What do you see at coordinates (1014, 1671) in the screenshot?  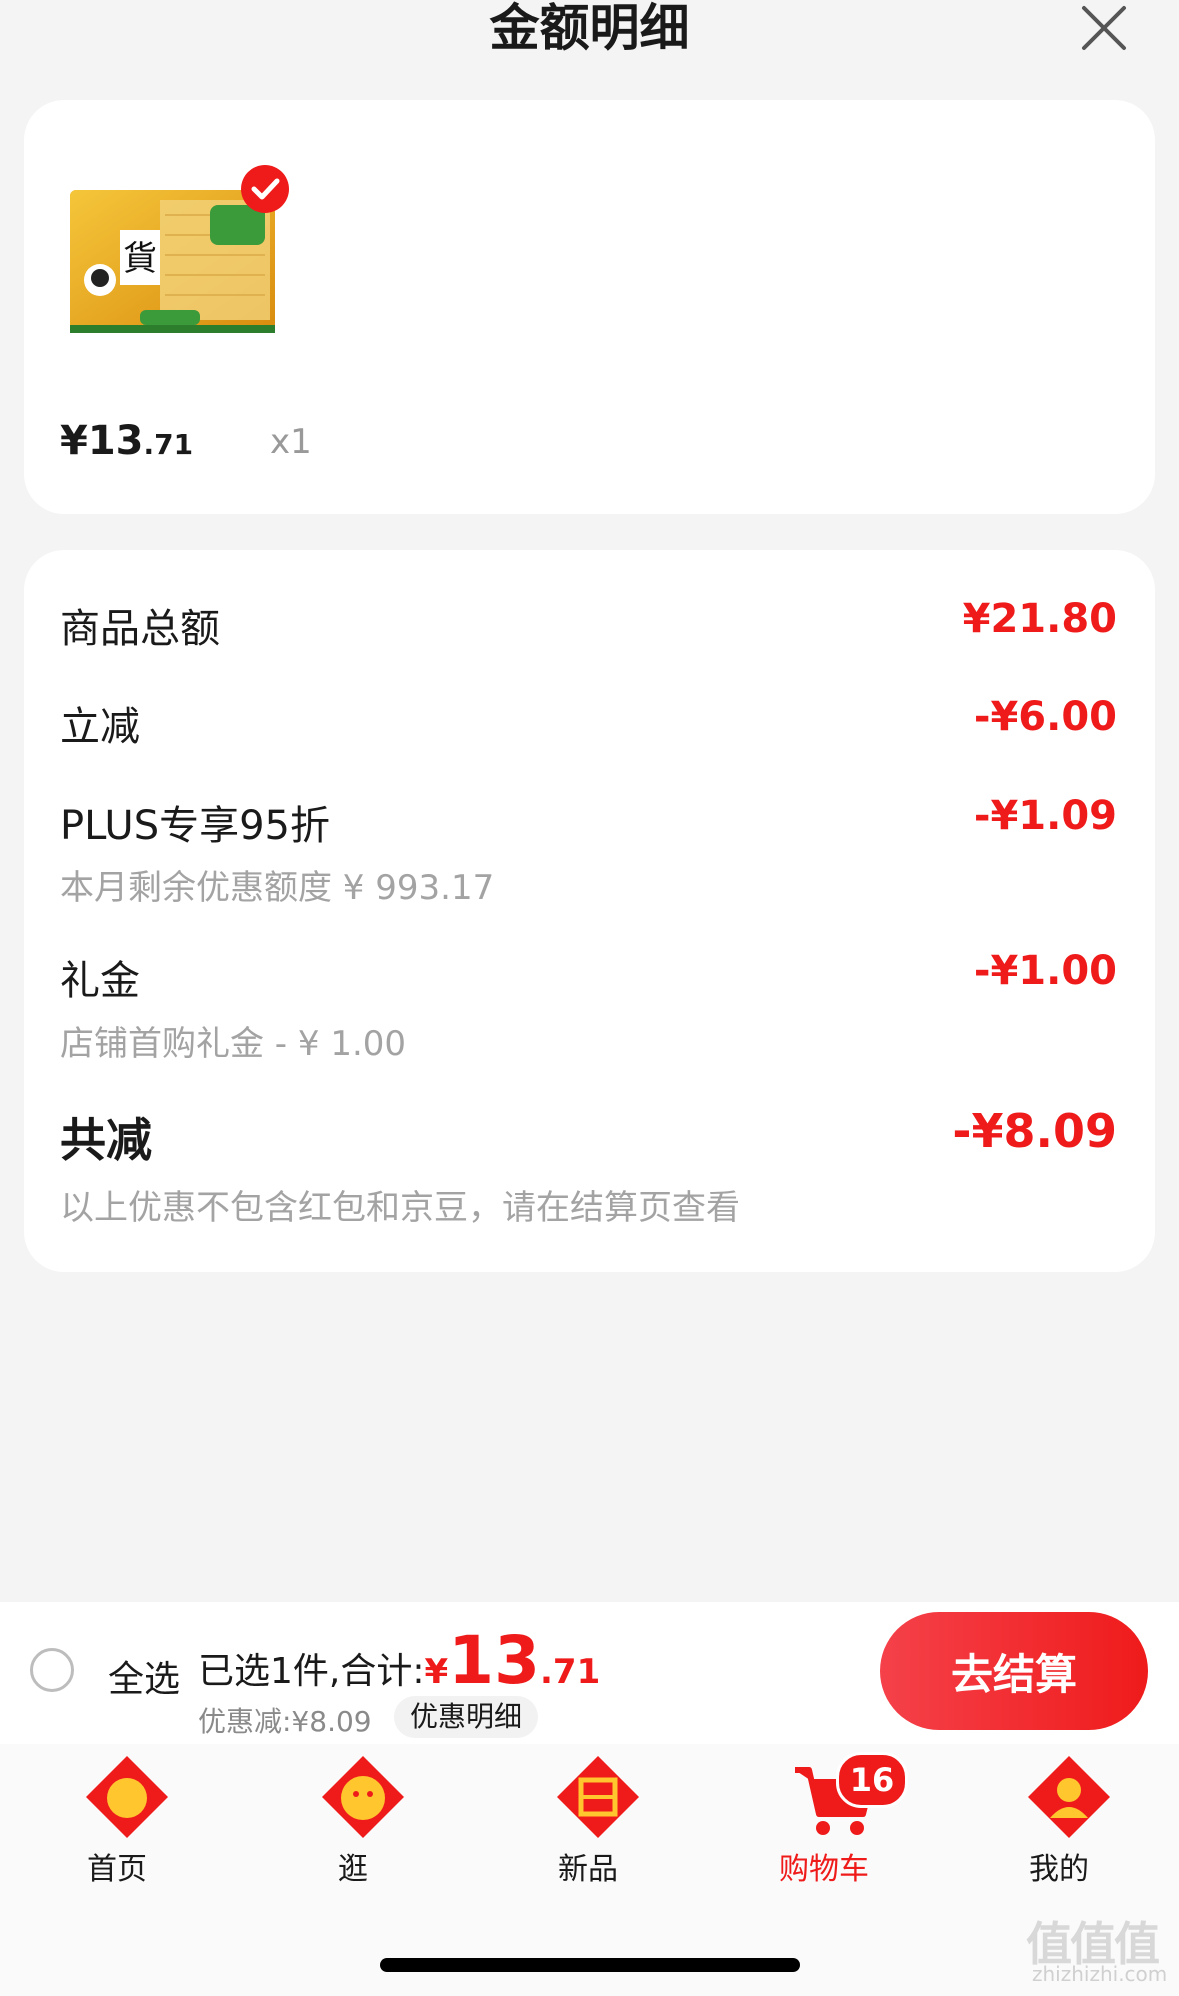 I see `checkout-button: 去结算` at bounding box center [1014, 1671].